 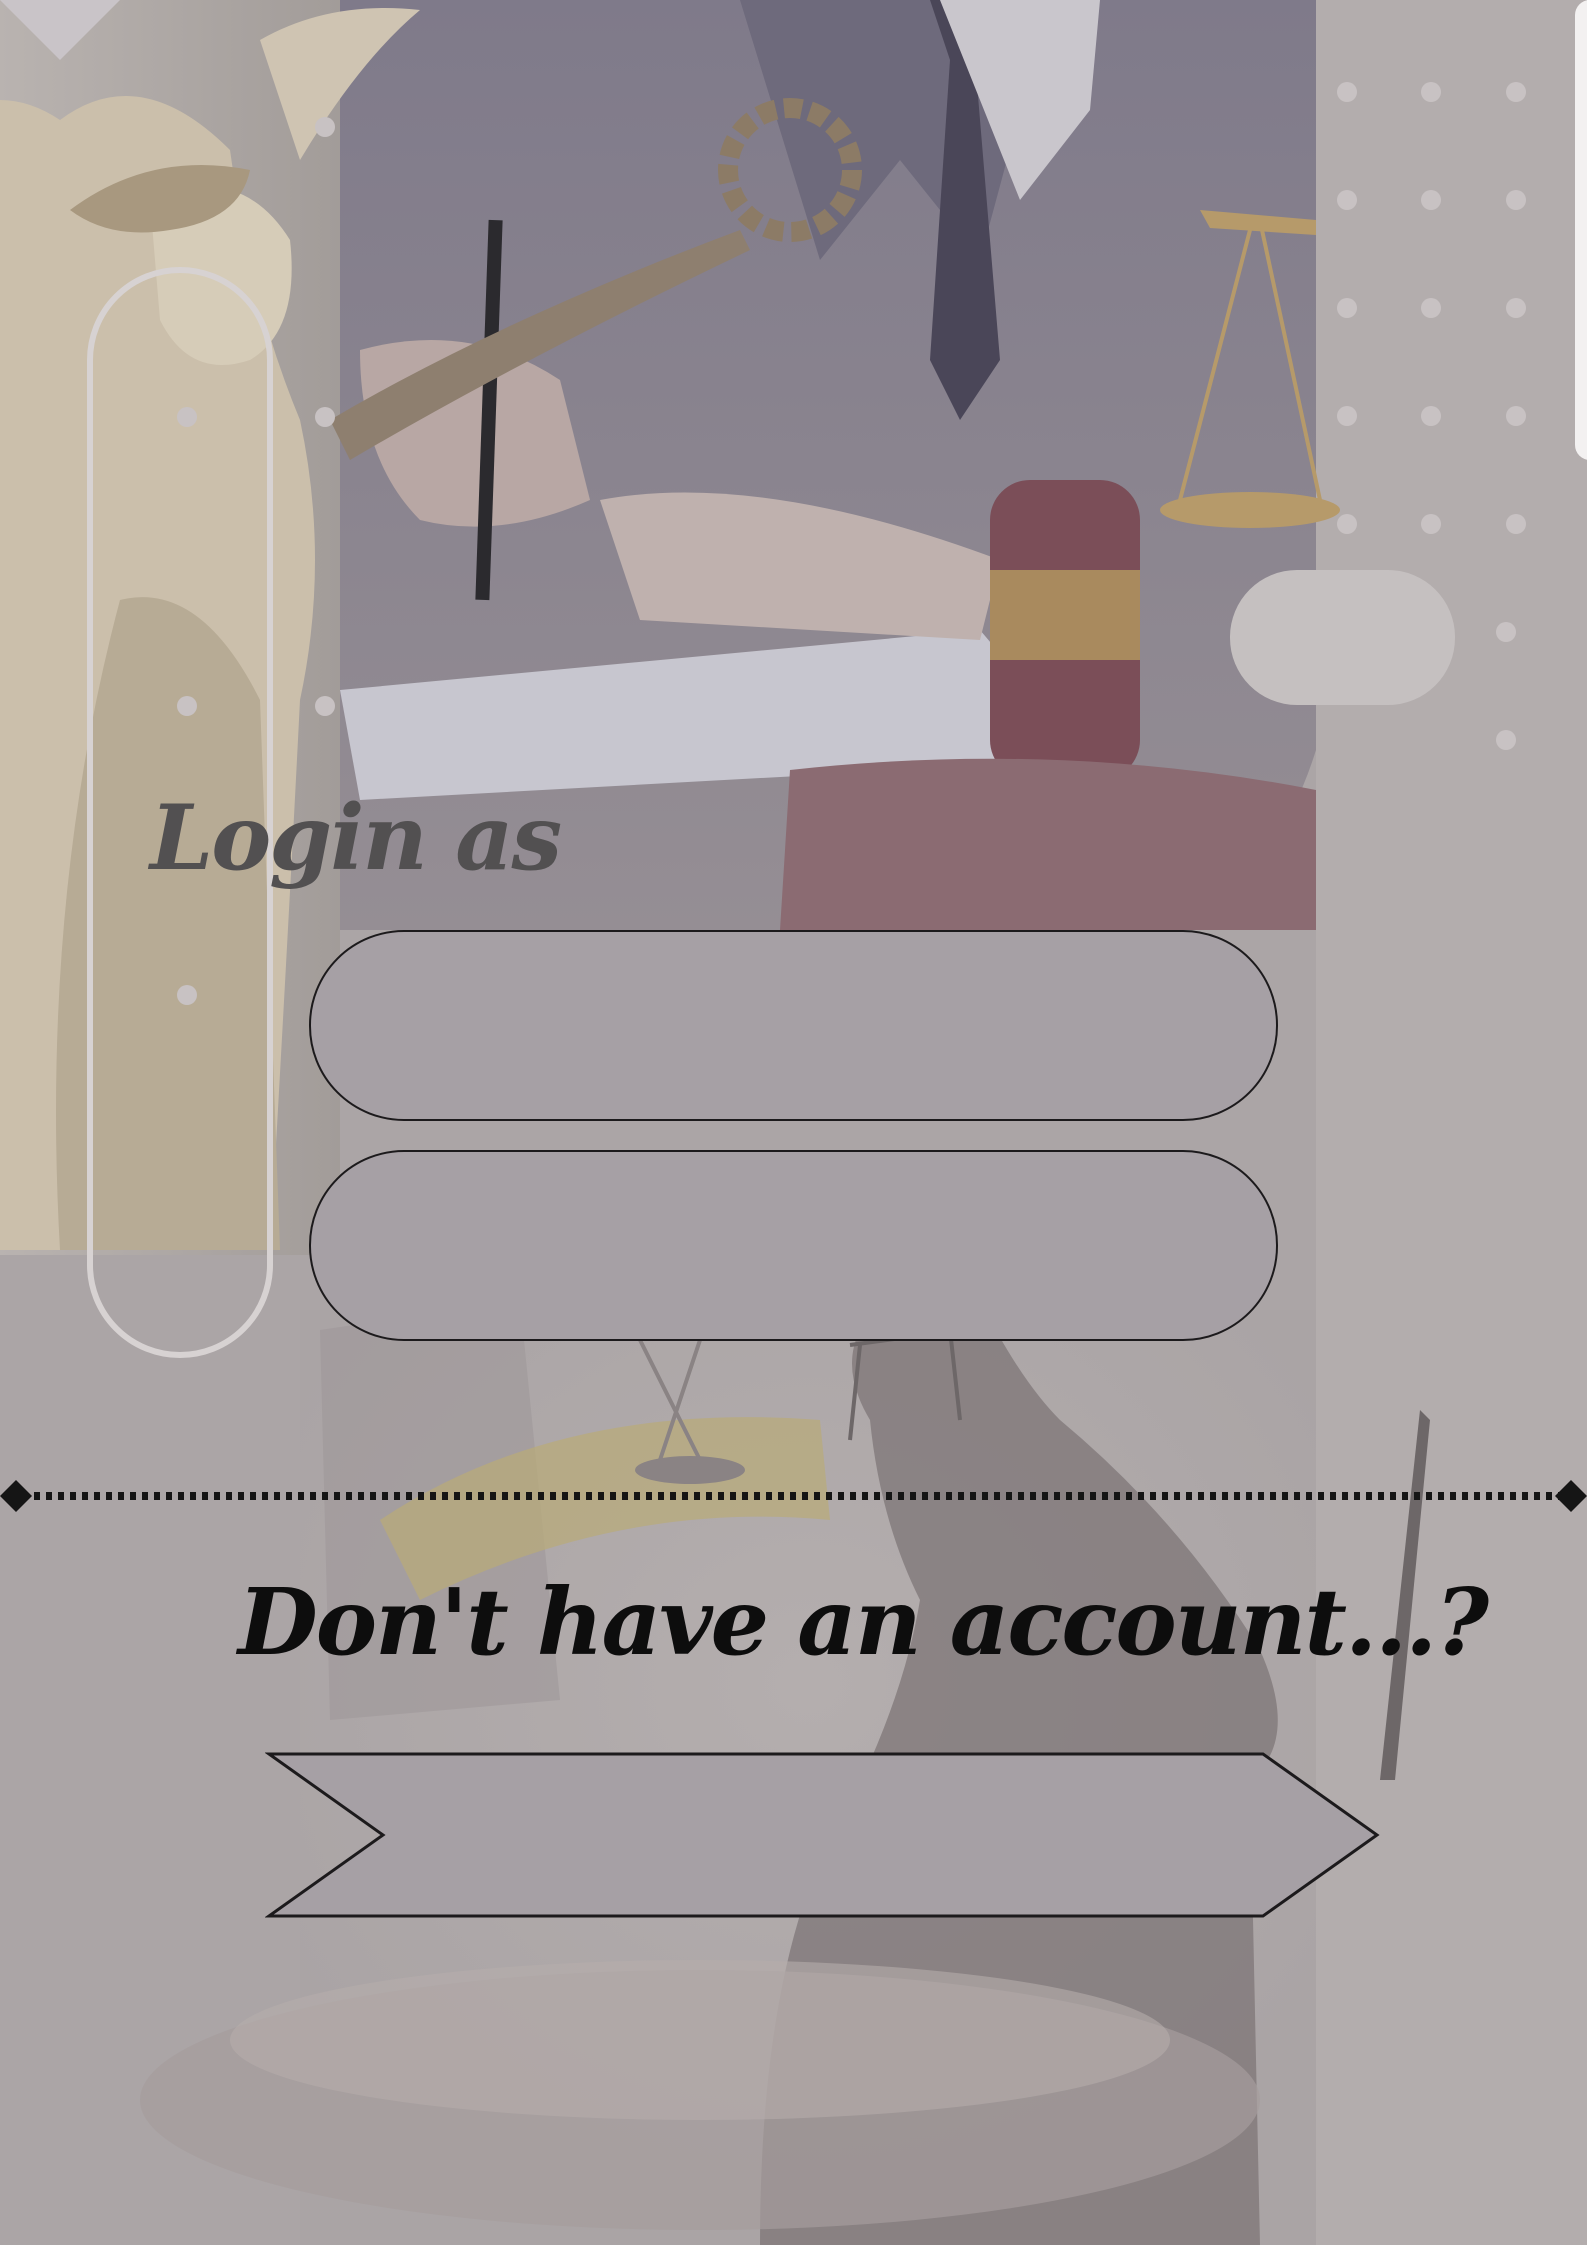 What do you see at coordinates (356, 838) in the screenshot?
I see `login-heading: Login as` at bounding box center [356, 838].